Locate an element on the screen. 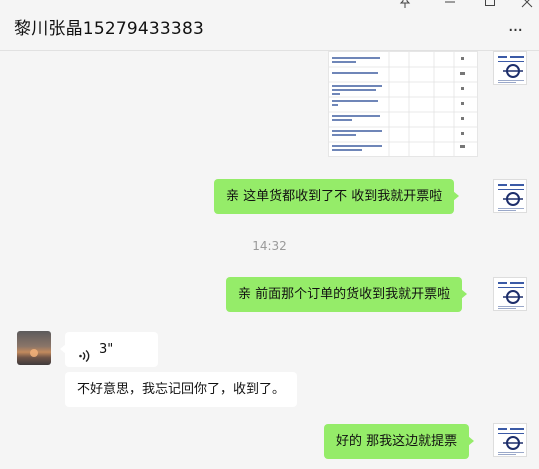  message-text: 亲 前面那个订单的货收到我就开票啦 is located at coordinates (344, 294).